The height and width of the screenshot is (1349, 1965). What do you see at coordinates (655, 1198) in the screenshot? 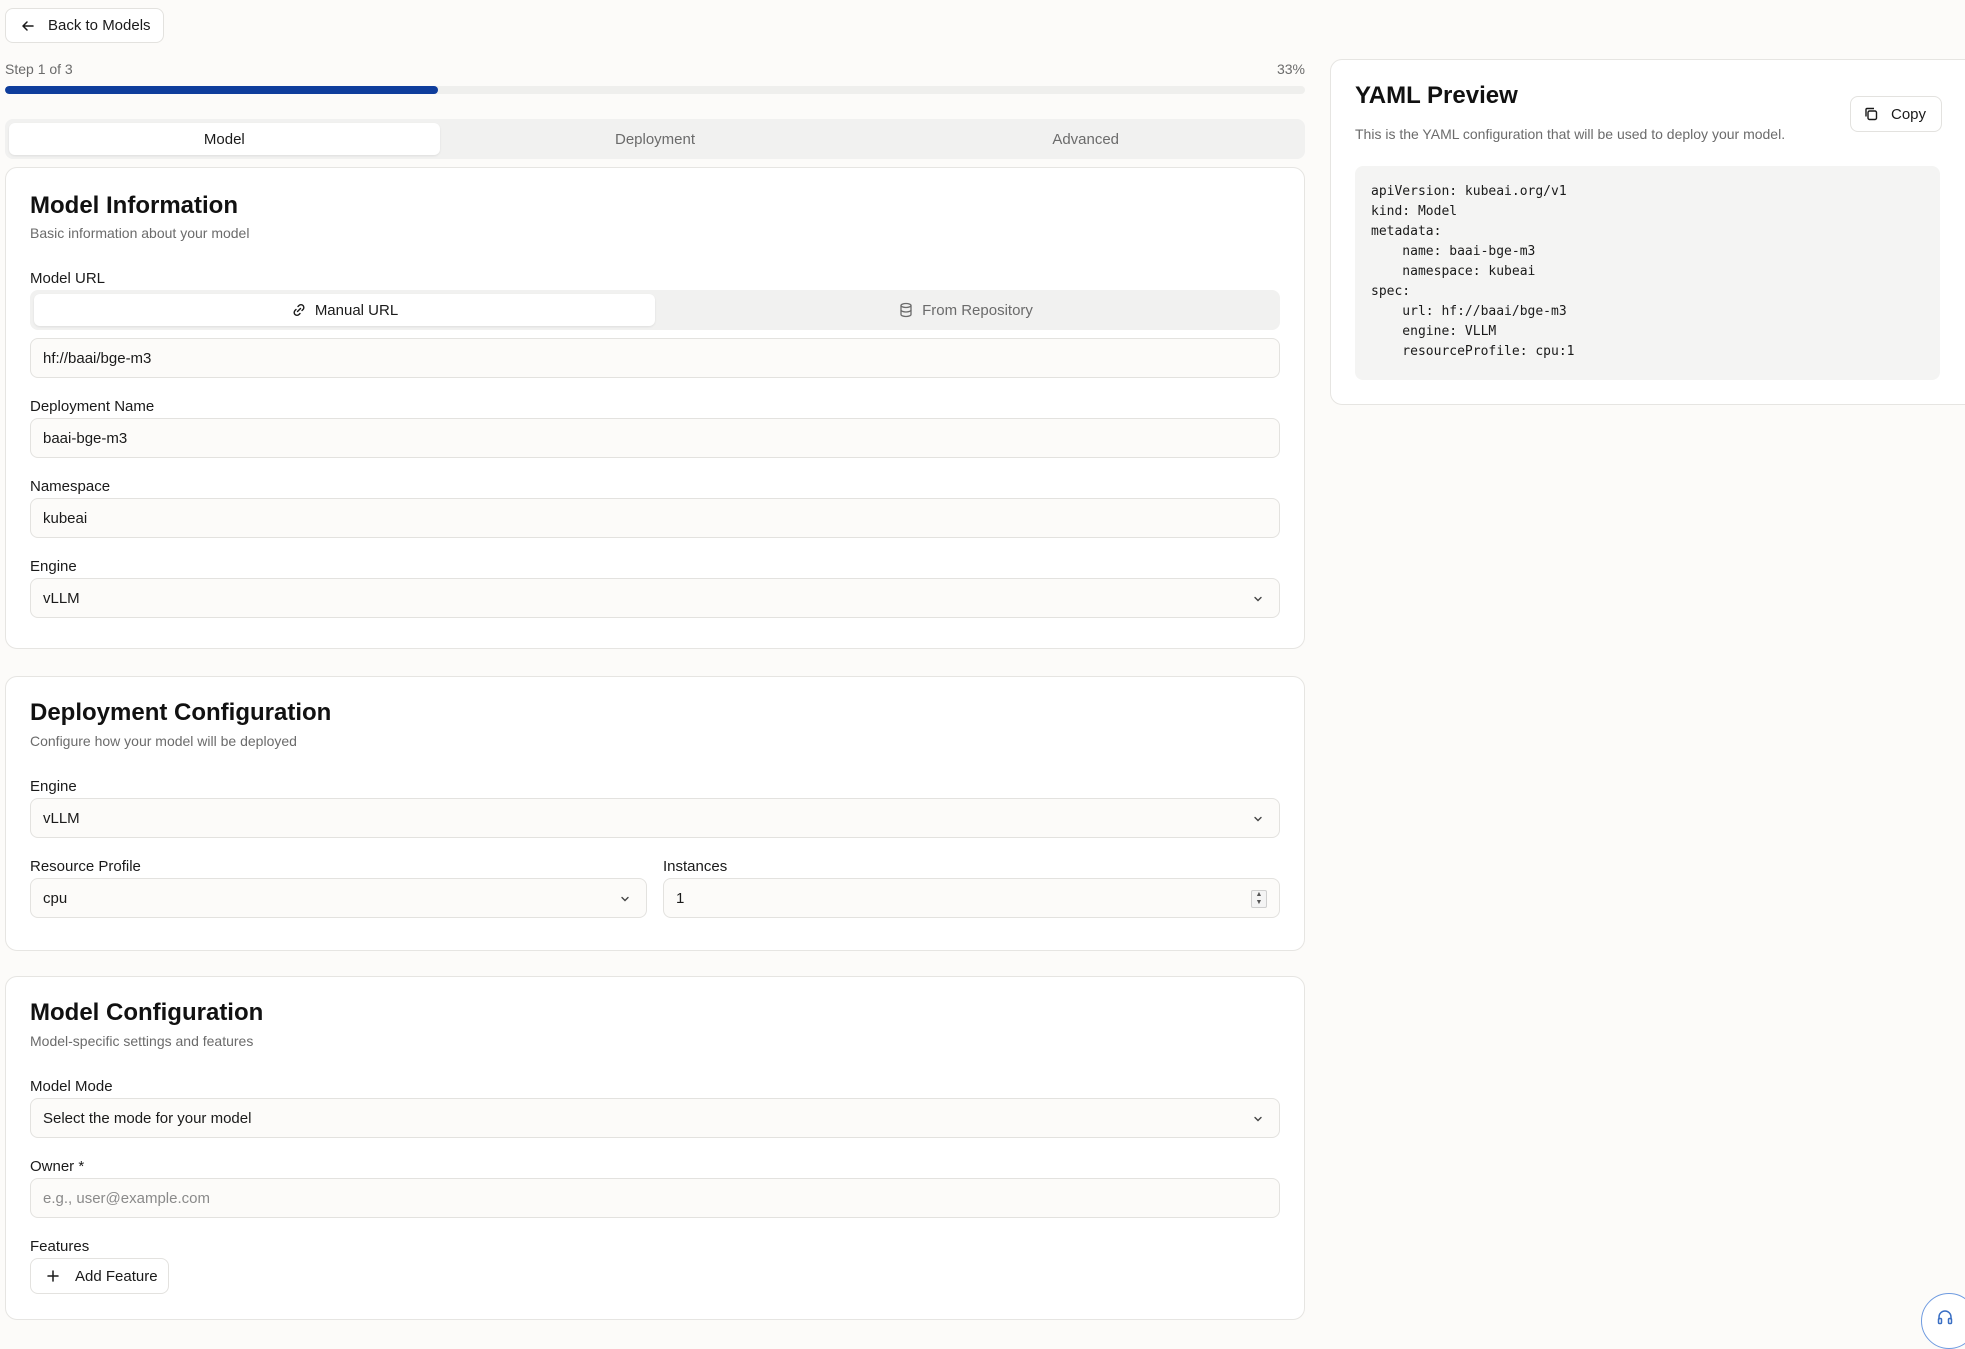
I see `owner-input: e.g., user@example.com` at bounding box center [655, 1198].